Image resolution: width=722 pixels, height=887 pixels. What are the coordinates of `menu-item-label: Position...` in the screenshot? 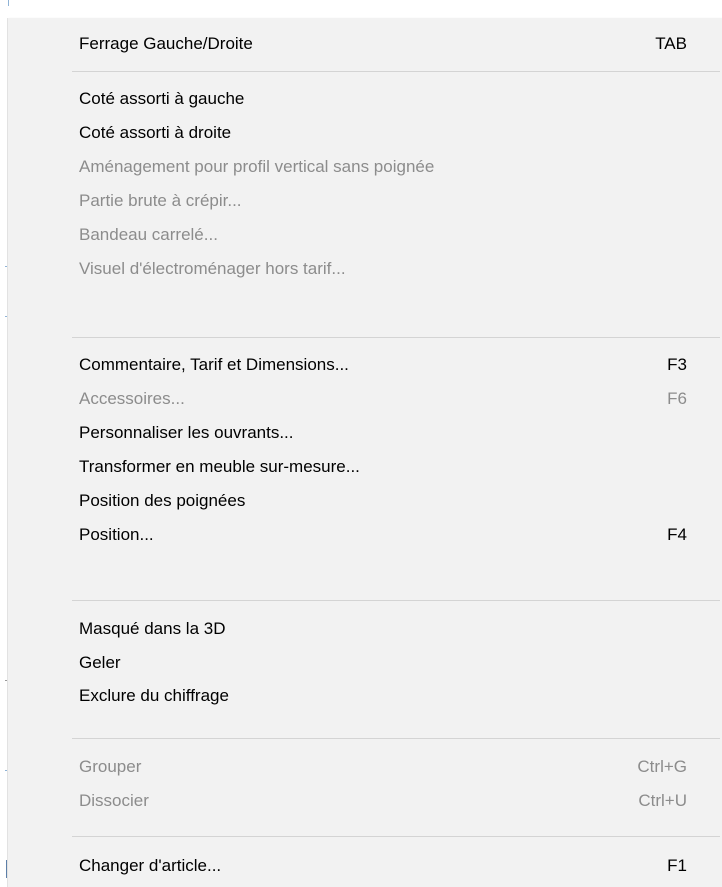 It's located at (116, 534).